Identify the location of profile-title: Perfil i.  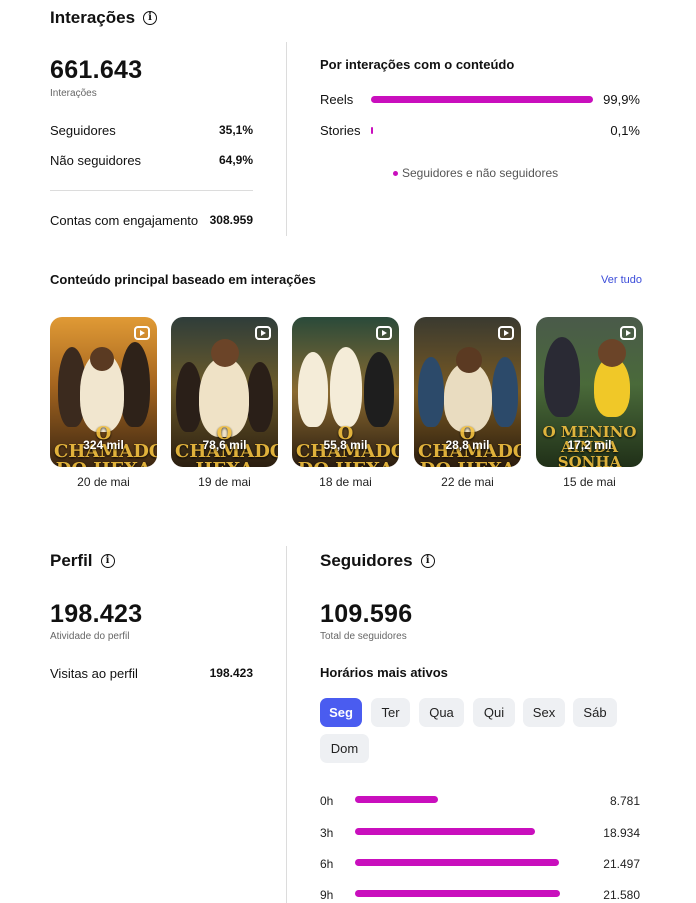
(82, 561).